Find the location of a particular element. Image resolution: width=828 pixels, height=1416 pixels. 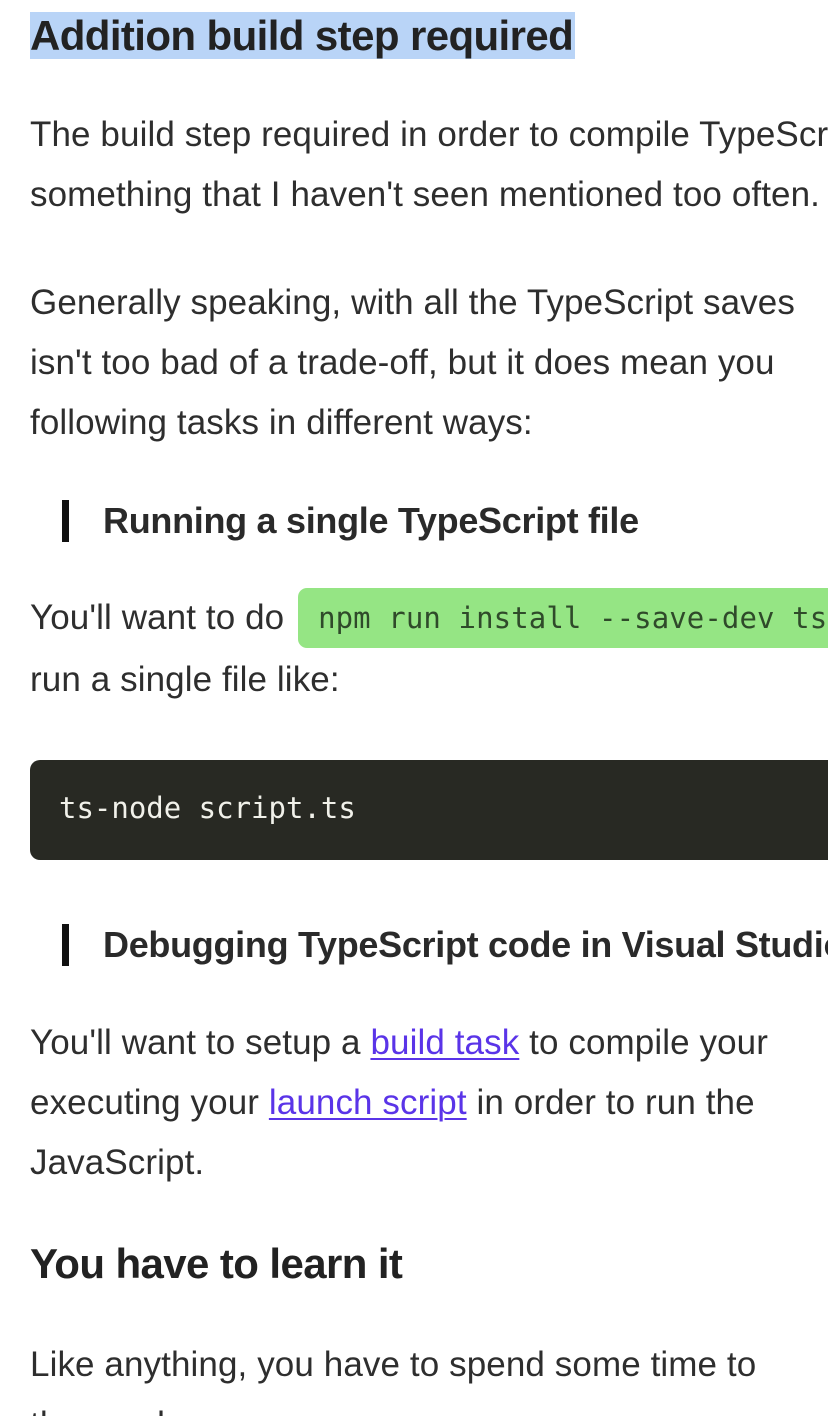

subheading-running-single-file: Running a single TypeScript file is located at coordinates (371, 520).